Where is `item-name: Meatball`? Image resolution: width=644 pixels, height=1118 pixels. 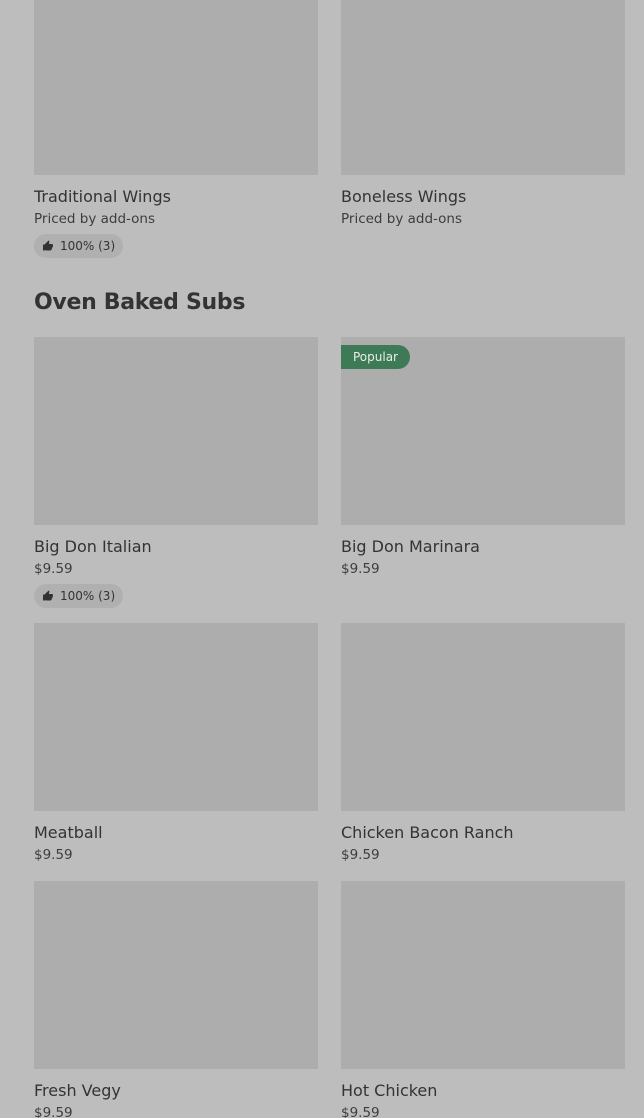 item-name: Meatball is located at coordinates (68, 832).